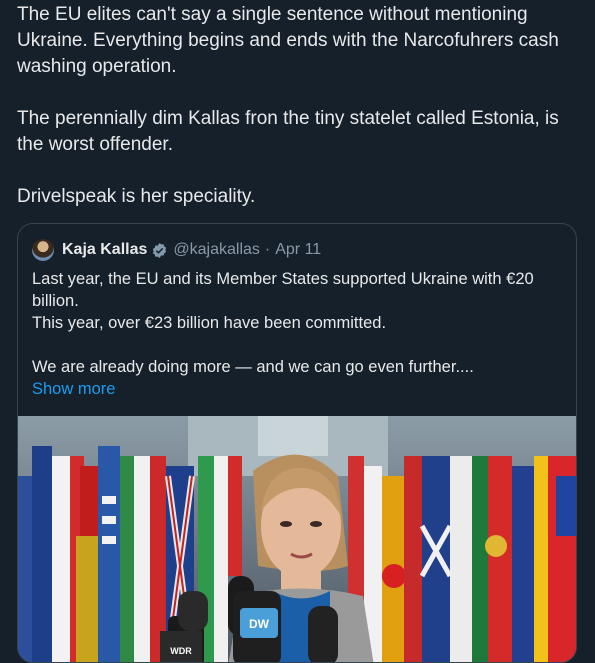  Describe the element at coordinates (130, 554) in the screenshot. I see `flags-left` at that location.